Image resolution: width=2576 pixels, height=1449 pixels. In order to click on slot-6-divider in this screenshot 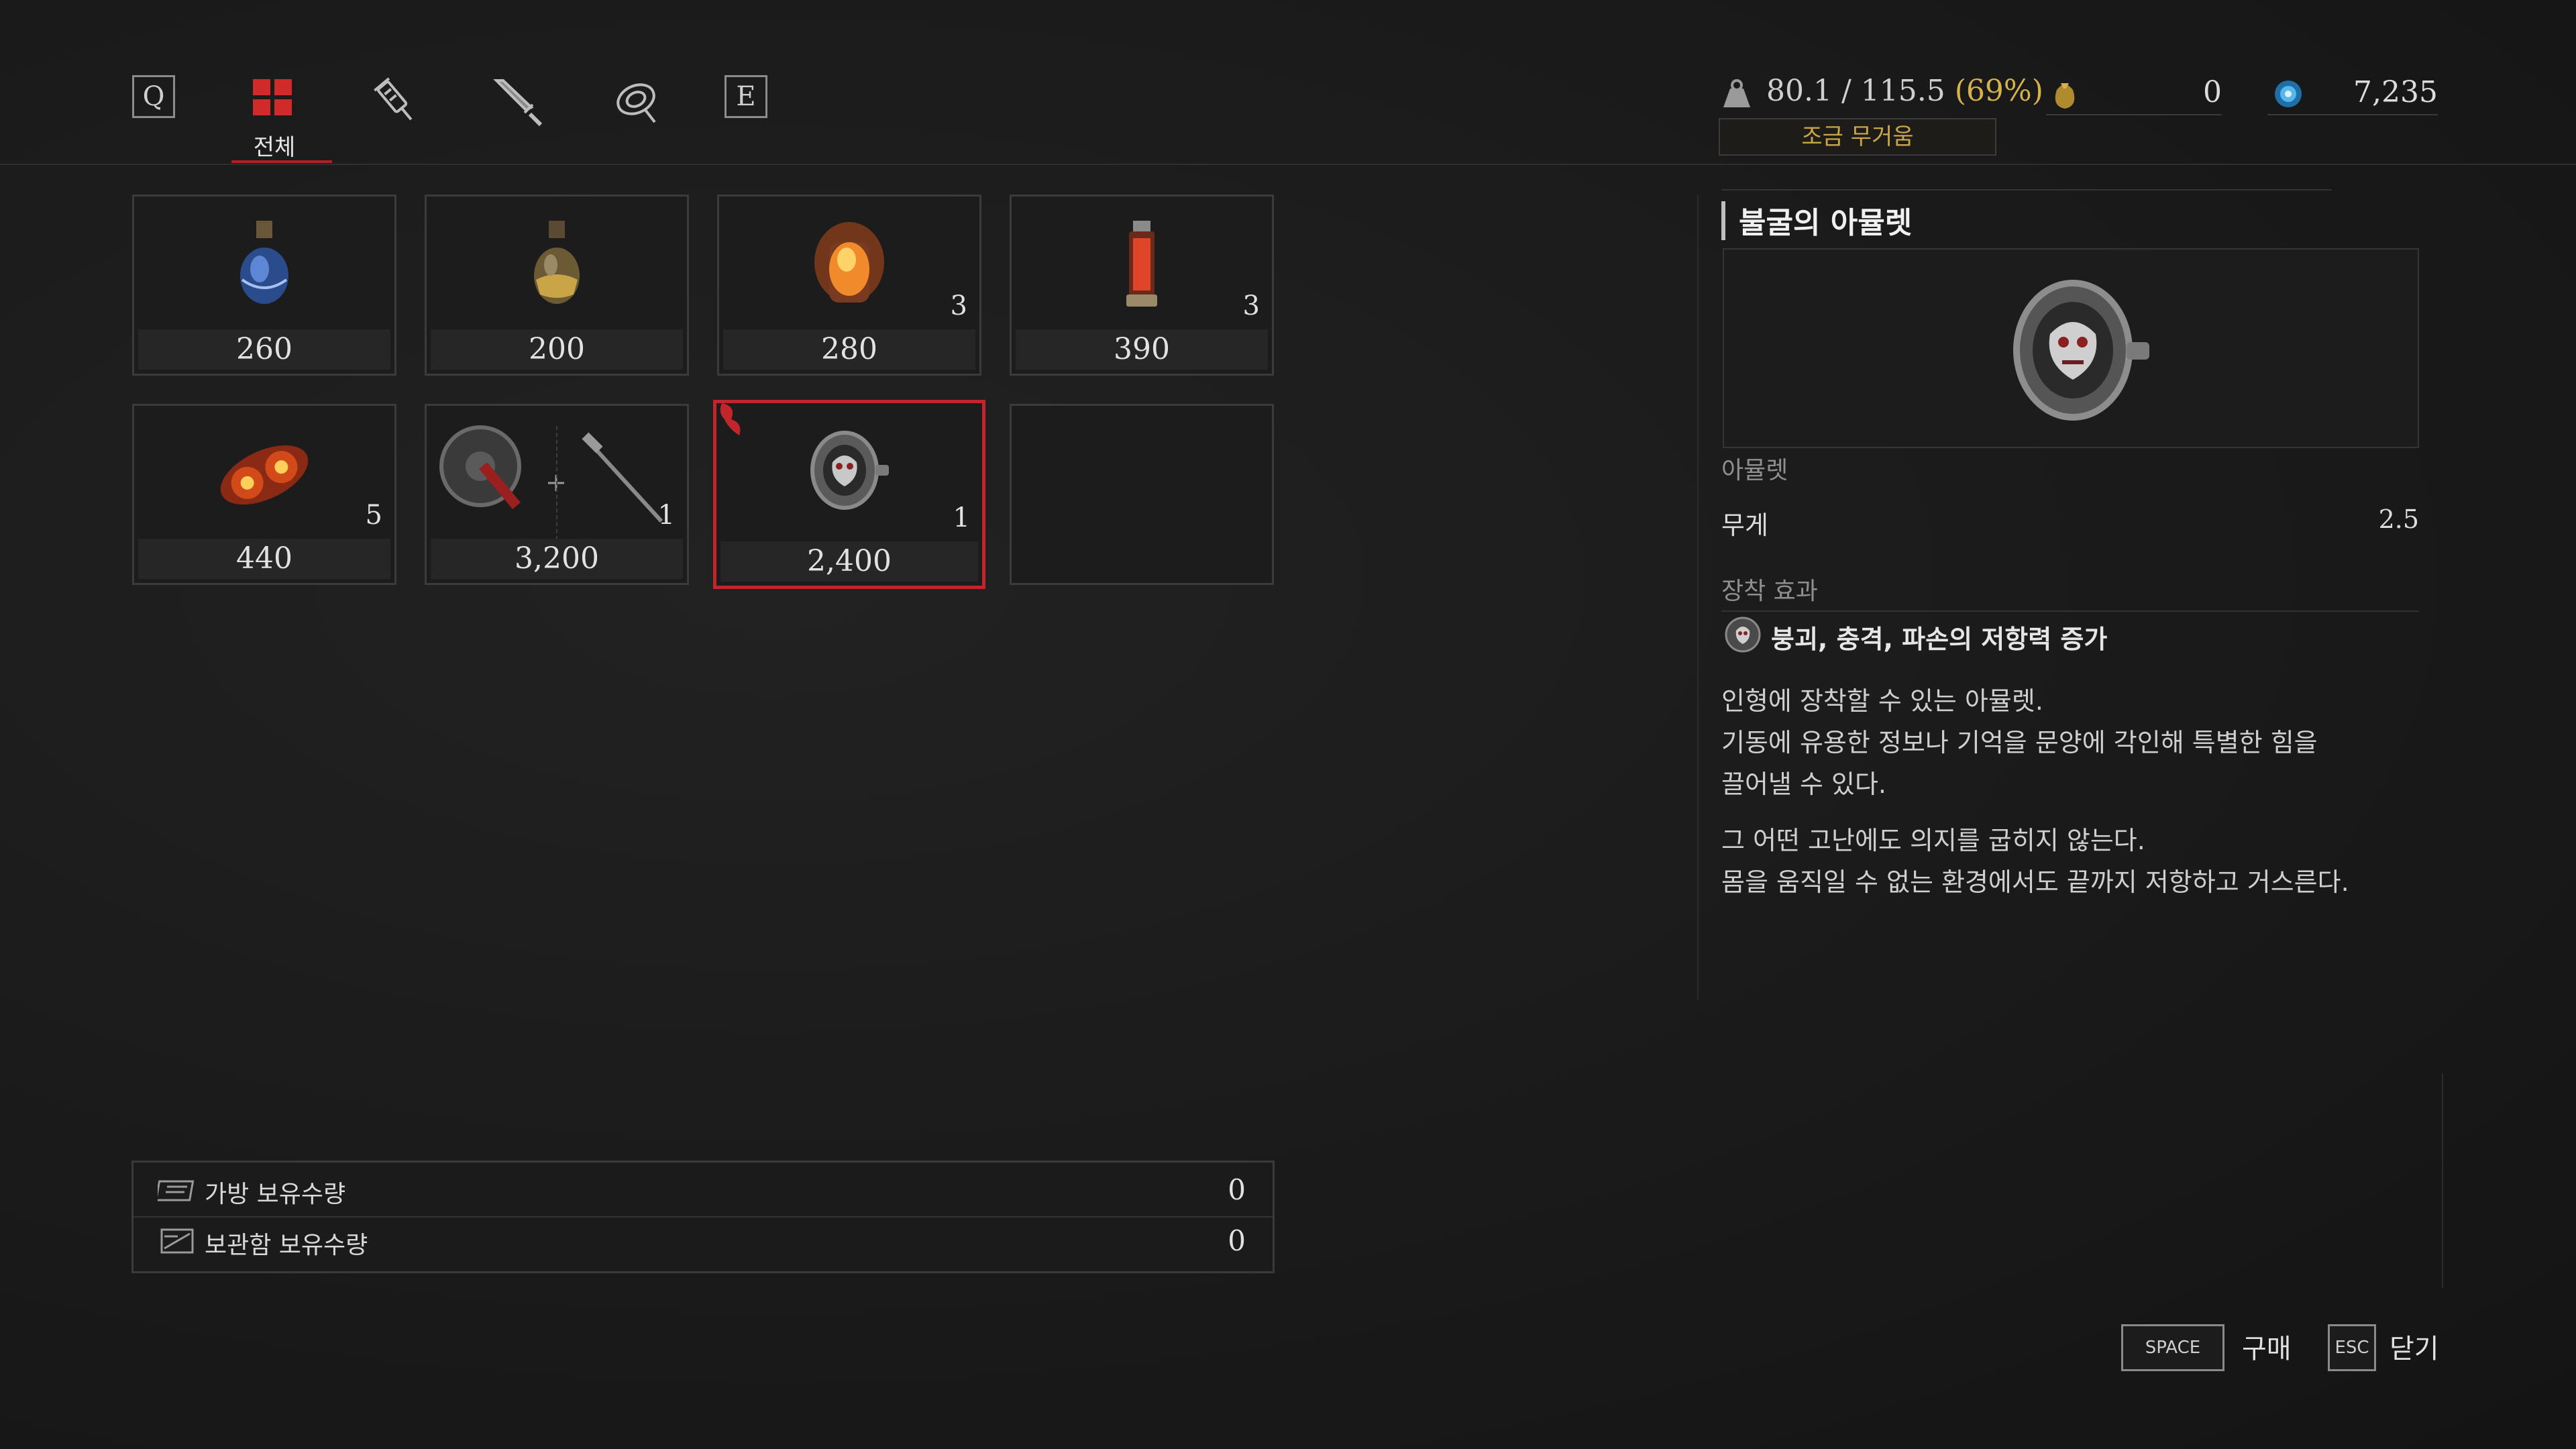, I will do `click(557, 483)`.